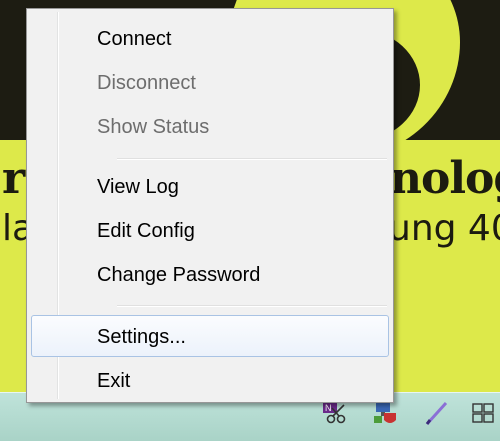 The width and height of the screenshot is (500, 441). Describe the element at coordinates (210, 380) in the screenshot. I see `menu-item-exit: Exit` at that location.